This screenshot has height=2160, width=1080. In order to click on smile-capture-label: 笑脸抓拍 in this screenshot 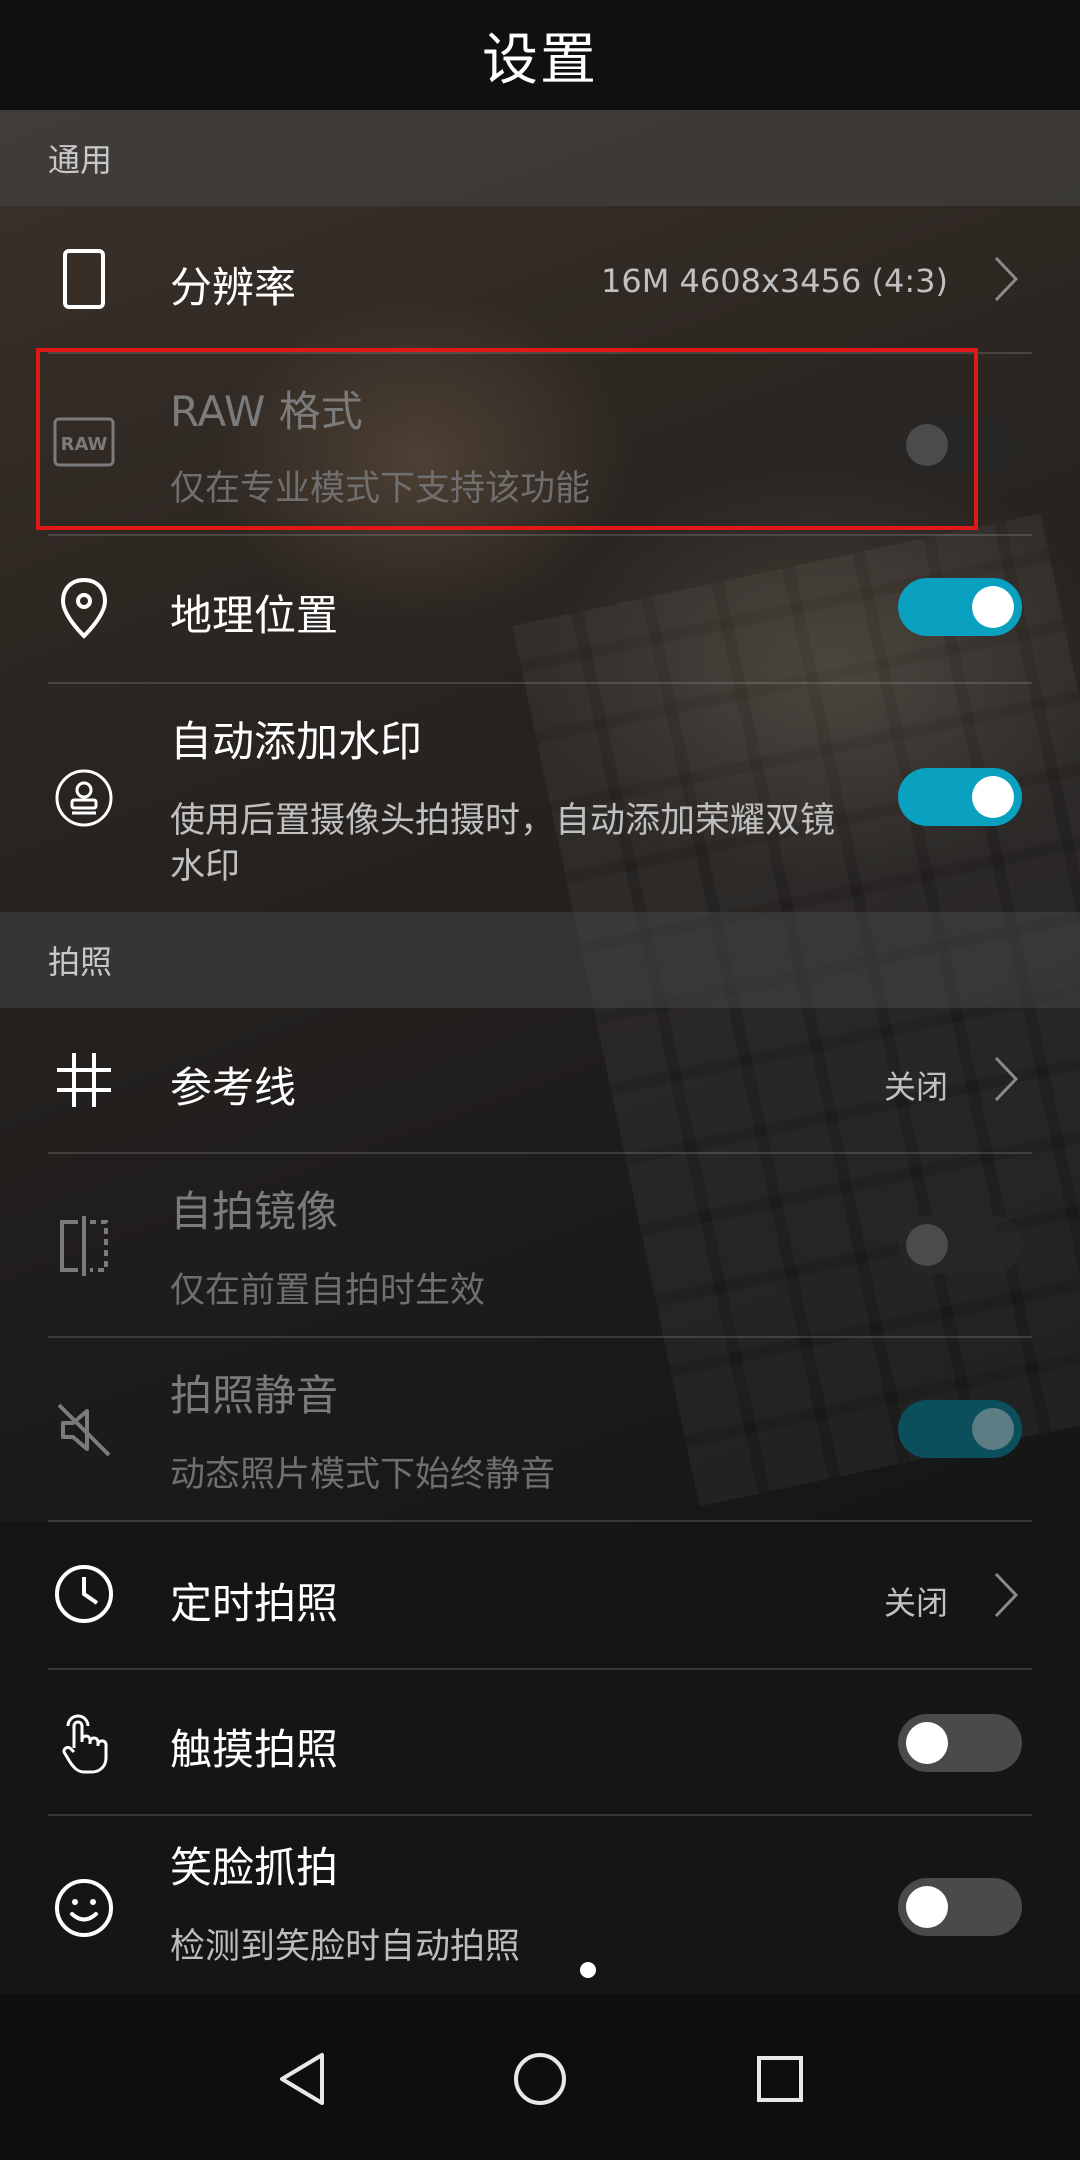, I will do `click(254, 1867)`.